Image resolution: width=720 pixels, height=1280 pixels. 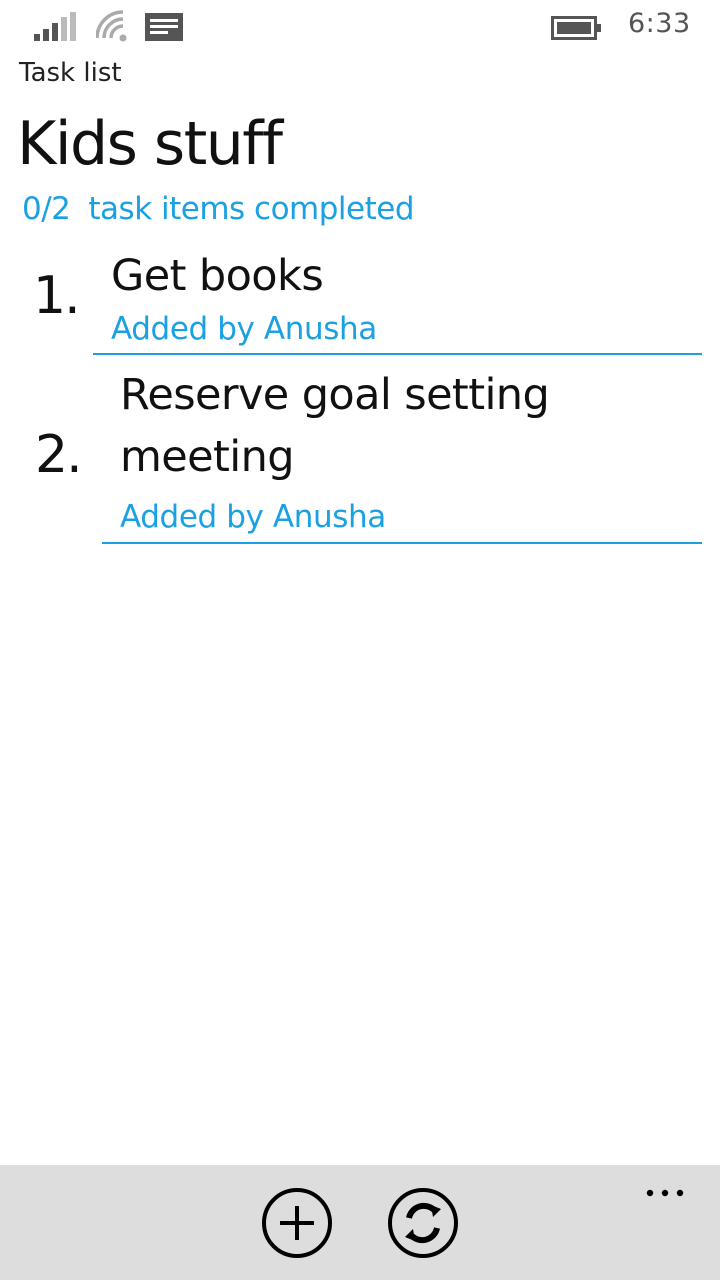 I want to click on app-name: Task list, so click(x=70, y=73).